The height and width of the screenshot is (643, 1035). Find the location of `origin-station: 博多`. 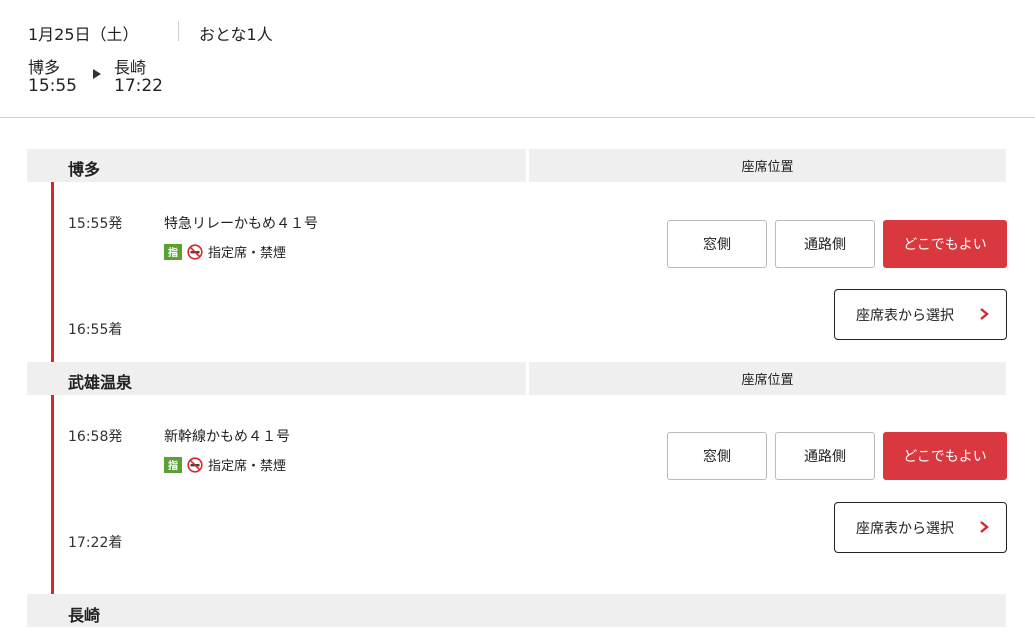

origin-station: 博多 is located at coordinates (44, 67).